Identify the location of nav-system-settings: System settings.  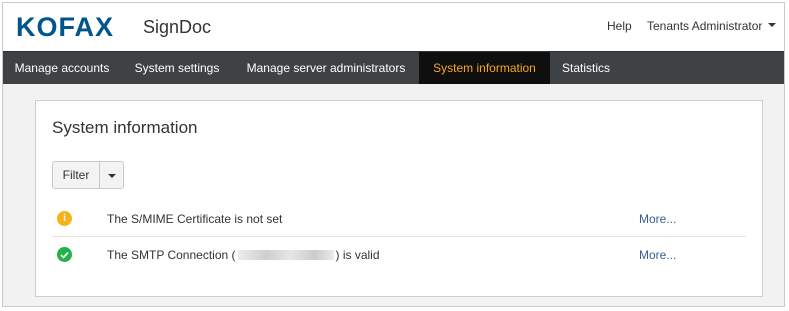
(177, 68).